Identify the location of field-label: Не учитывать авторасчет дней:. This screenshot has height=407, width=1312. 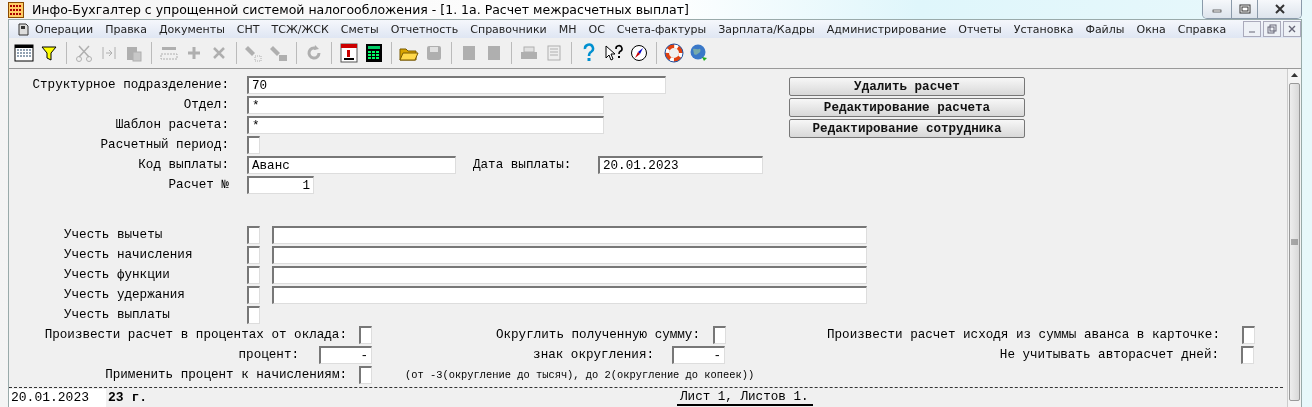
(1108, 355).